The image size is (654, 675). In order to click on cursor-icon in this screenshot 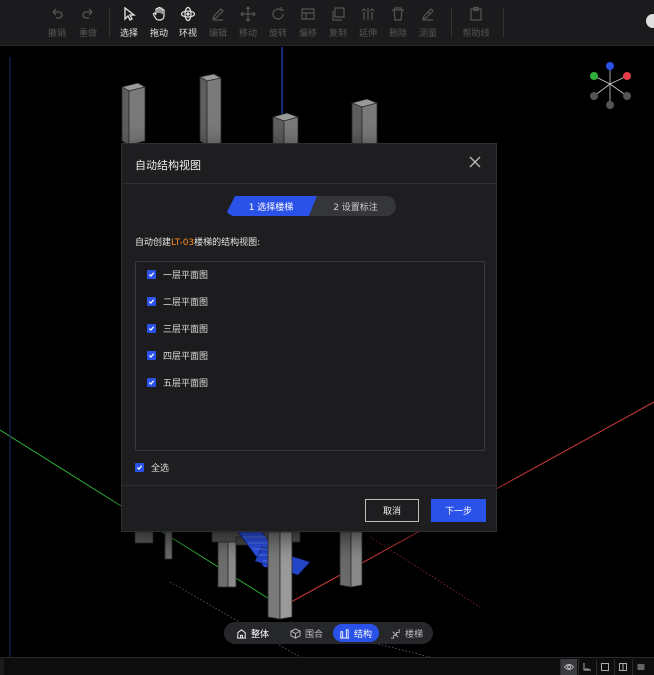, I will do `click(130, 13)`.